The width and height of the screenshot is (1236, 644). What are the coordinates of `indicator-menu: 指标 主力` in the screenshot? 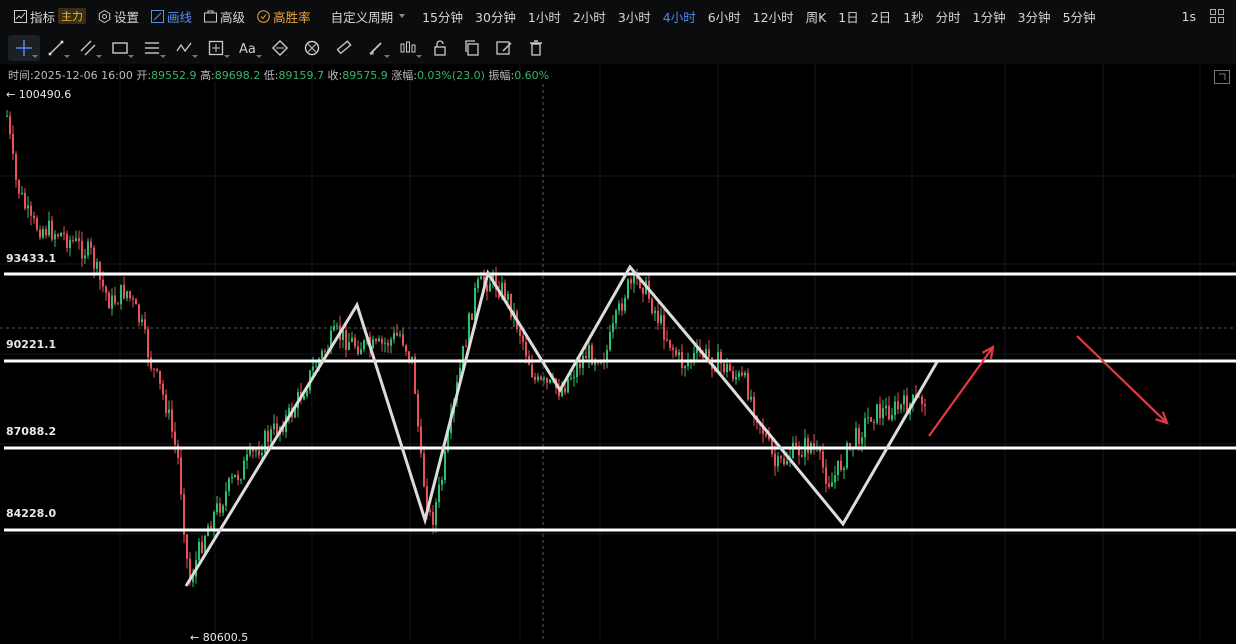 It's located at (50, 16).